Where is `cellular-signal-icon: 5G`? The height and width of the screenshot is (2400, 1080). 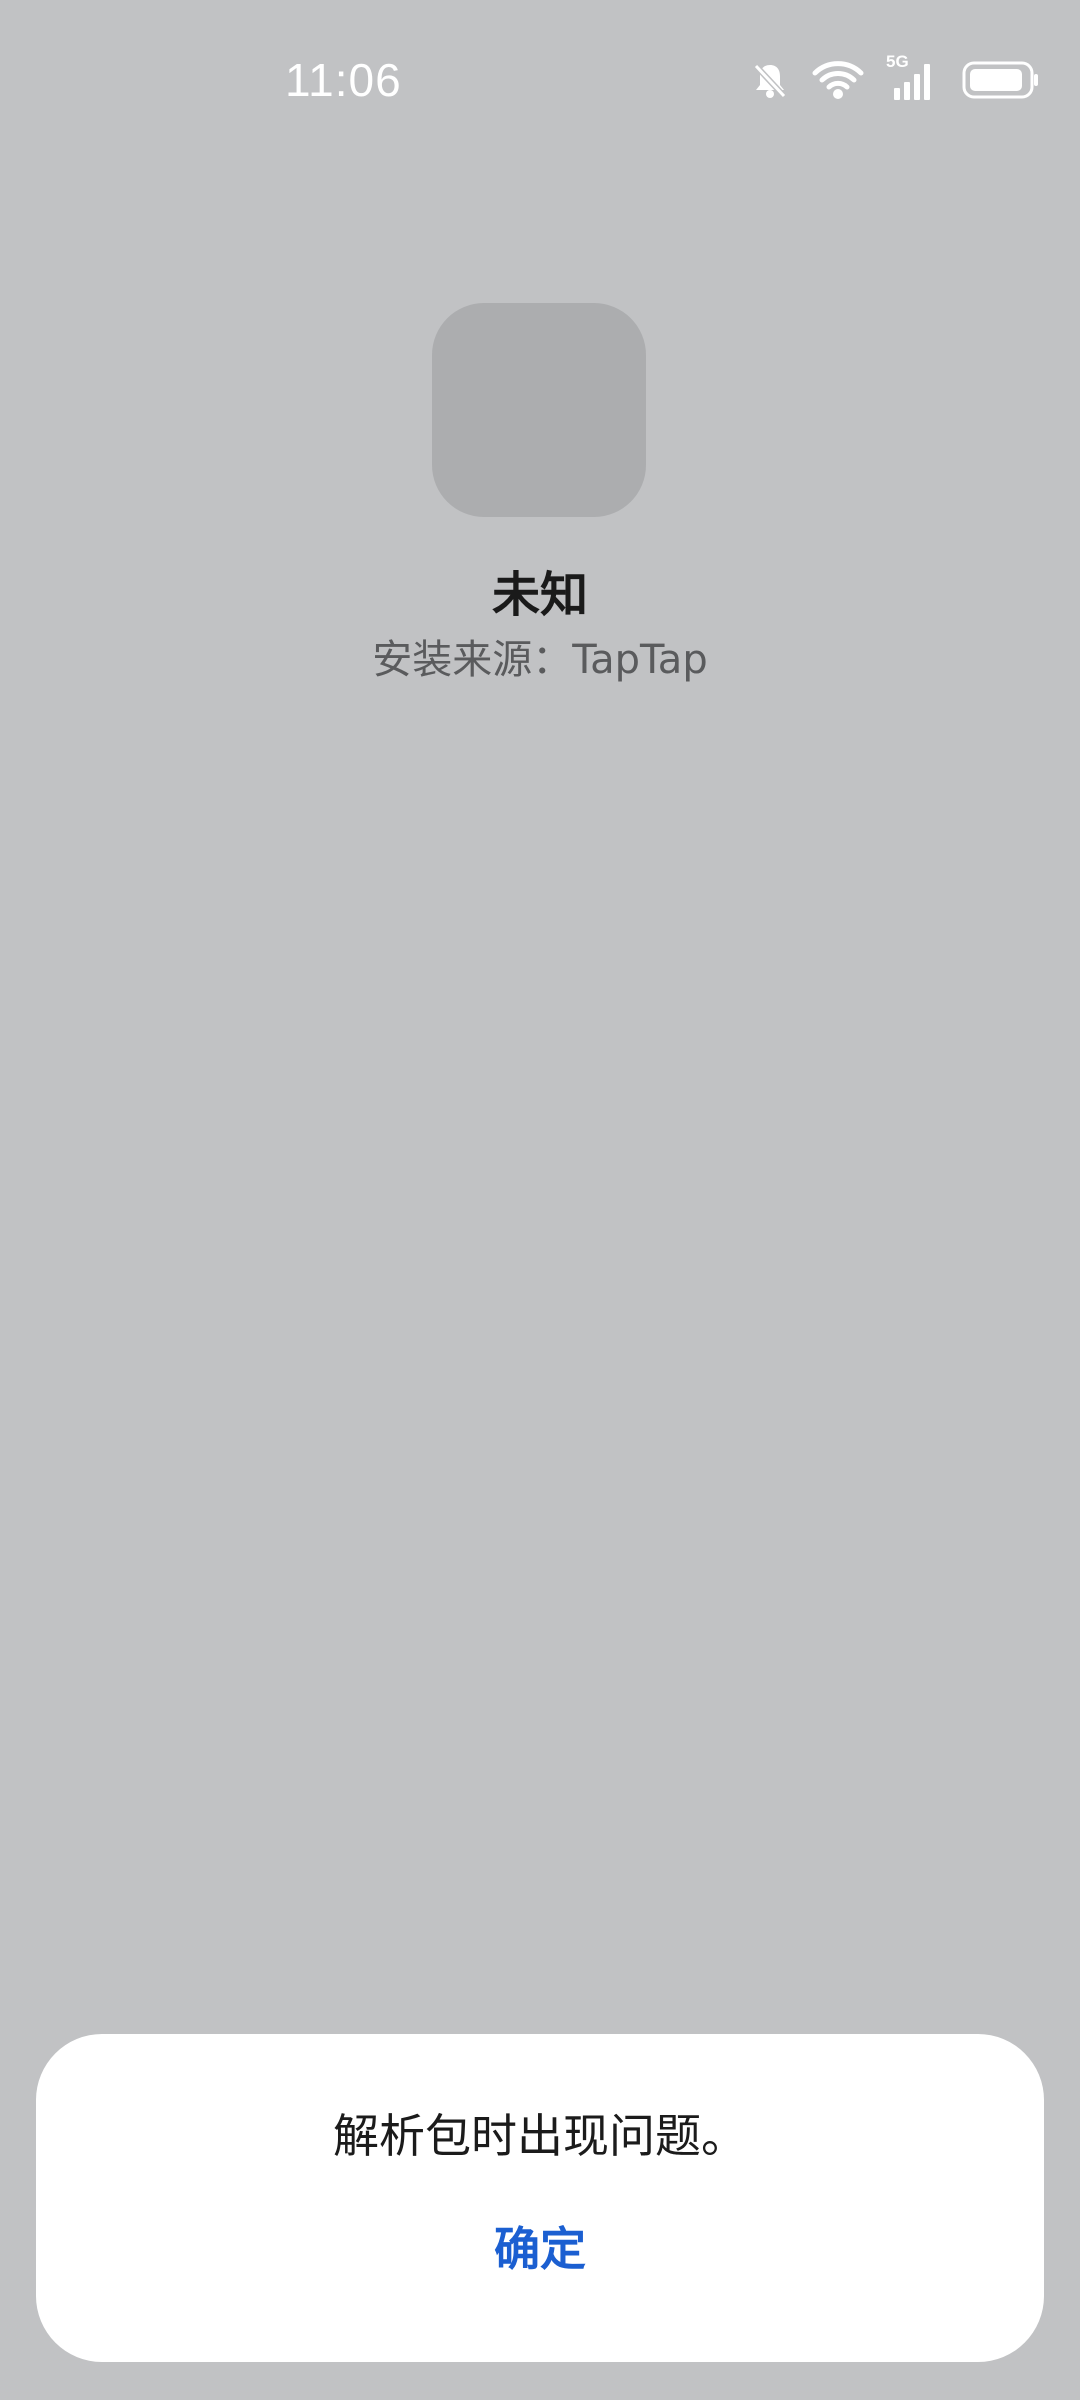 cellular-signal-icon: 5G is located at coordinates (913, 77).